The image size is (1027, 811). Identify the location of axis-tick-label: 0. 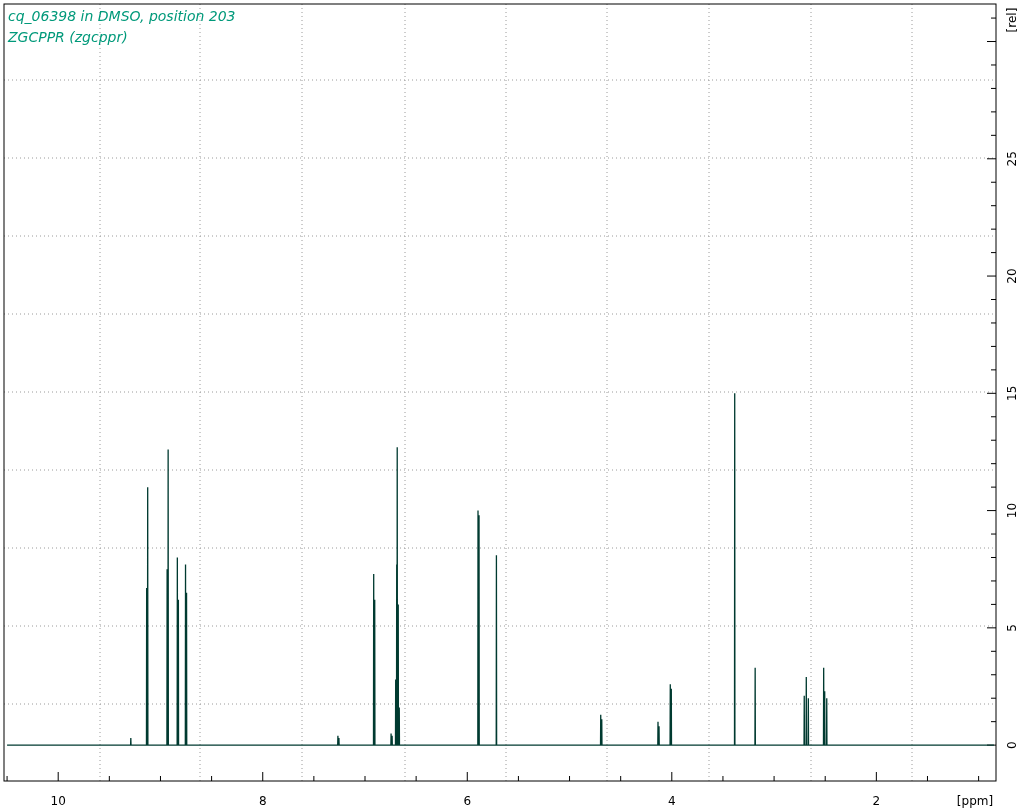
(1012, 745).